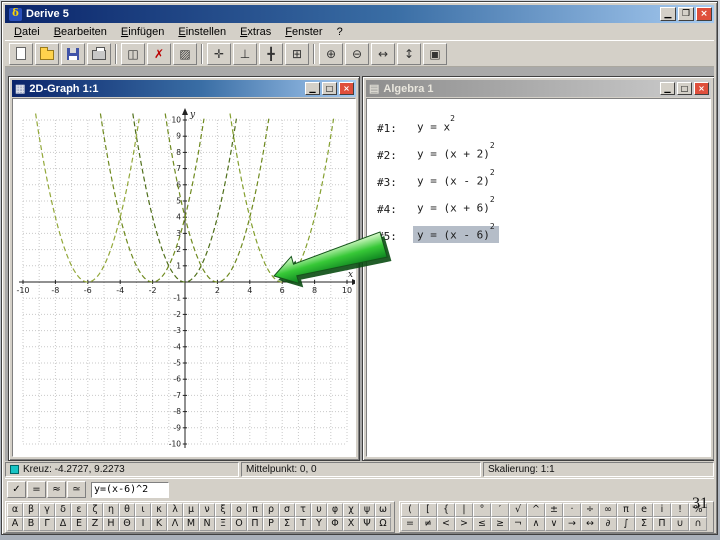 This screenshot has height=540, width=720. What do you see at coordinates (456, 232) in the screenshot?
I see `expression-5-highlighted: y = (x - 6)2` at bounding box center [456, 232].